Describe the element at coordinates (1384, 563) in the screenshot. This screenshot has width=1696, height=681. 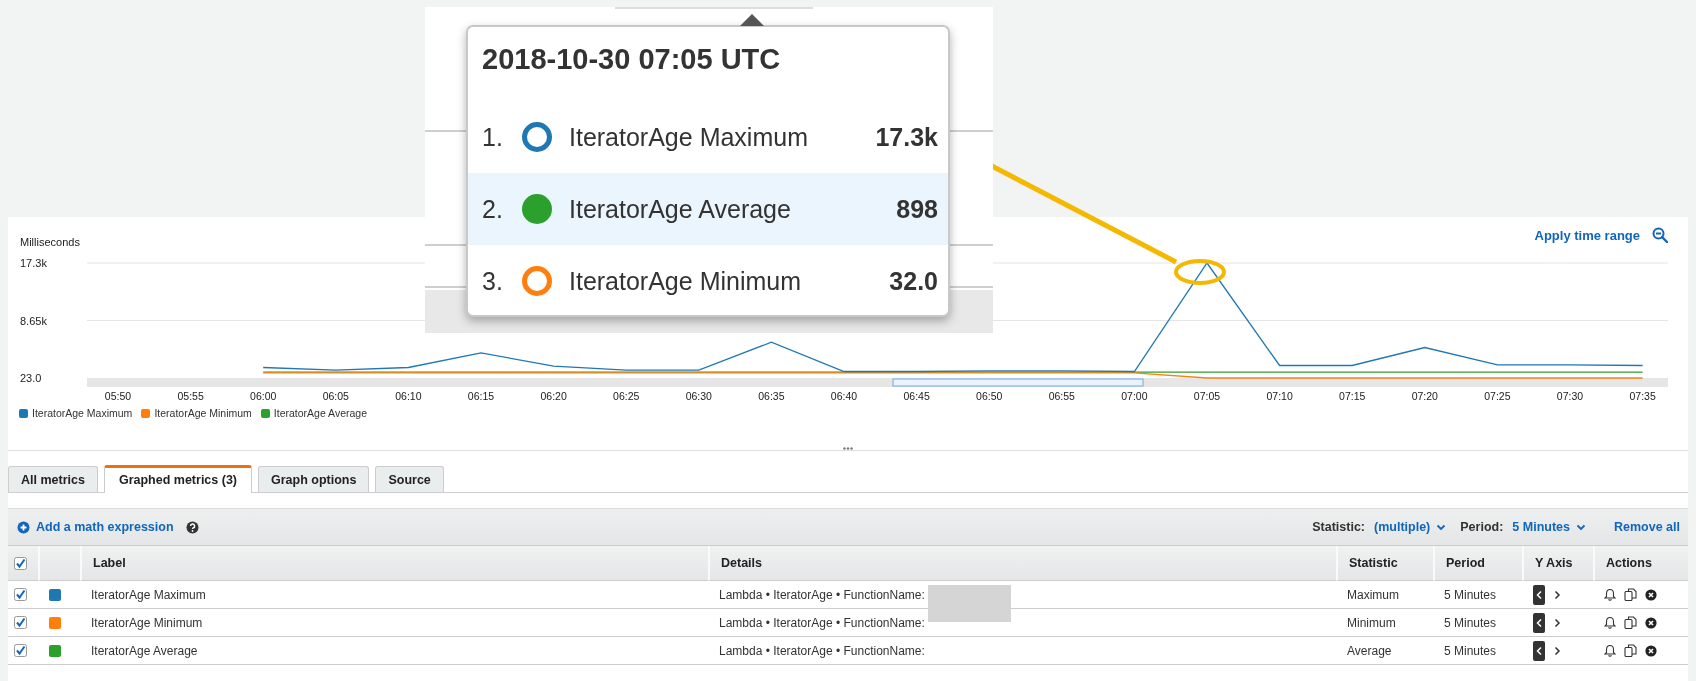
I see `column-header: Statistic` at that location.